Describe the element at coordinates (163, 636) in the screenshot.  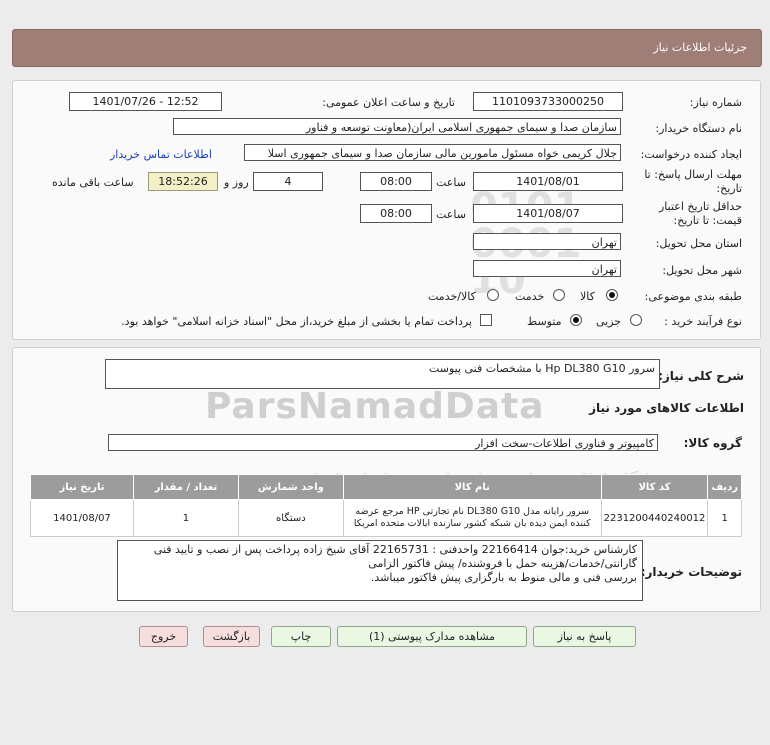
I see `exit-button: خروج` at that location.